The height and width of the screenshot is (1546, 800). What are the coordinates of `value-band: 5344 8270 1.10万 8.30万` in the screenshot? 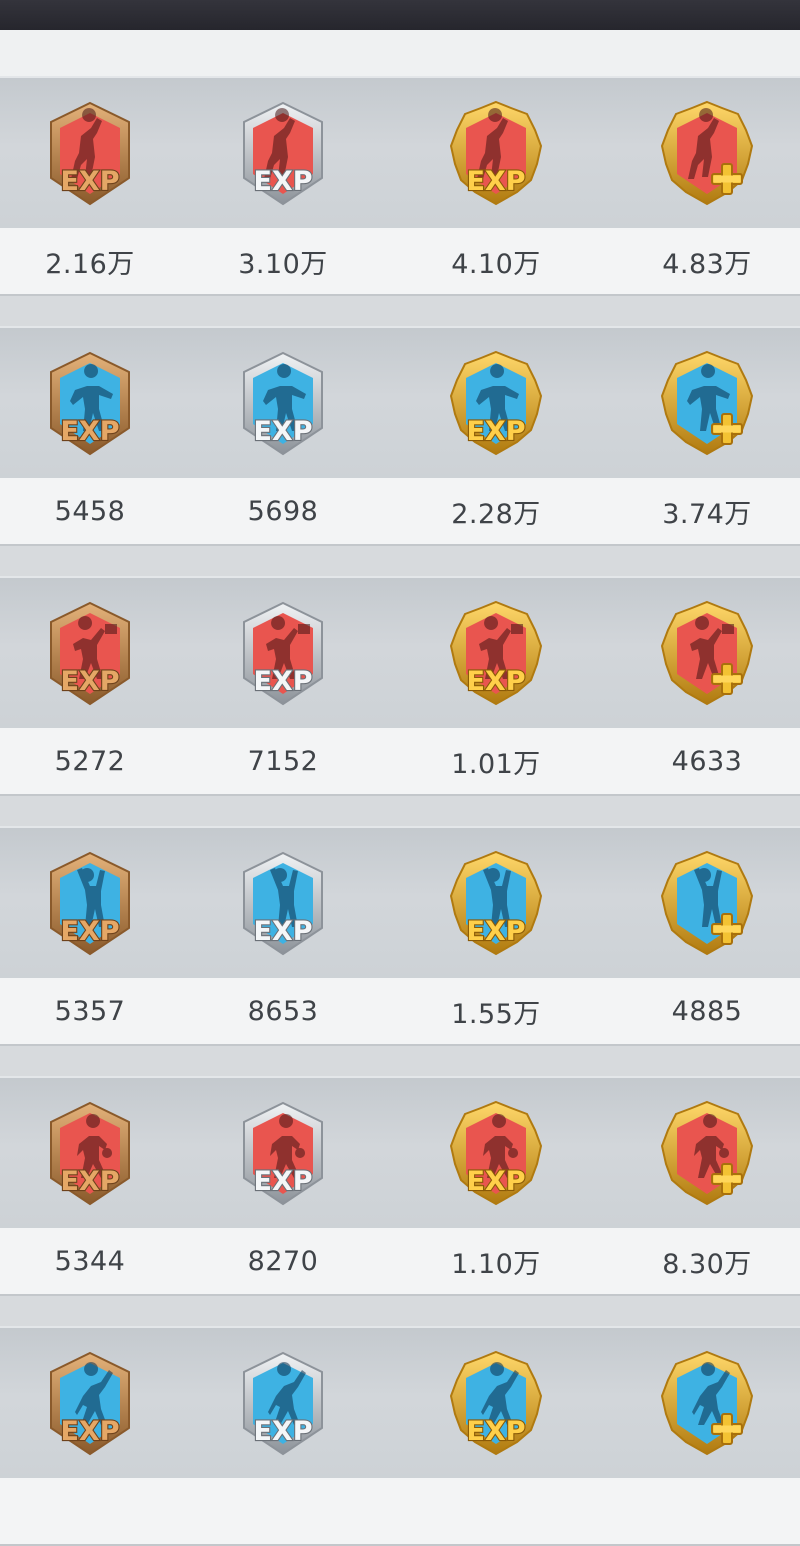 It's located at (400, 1262).